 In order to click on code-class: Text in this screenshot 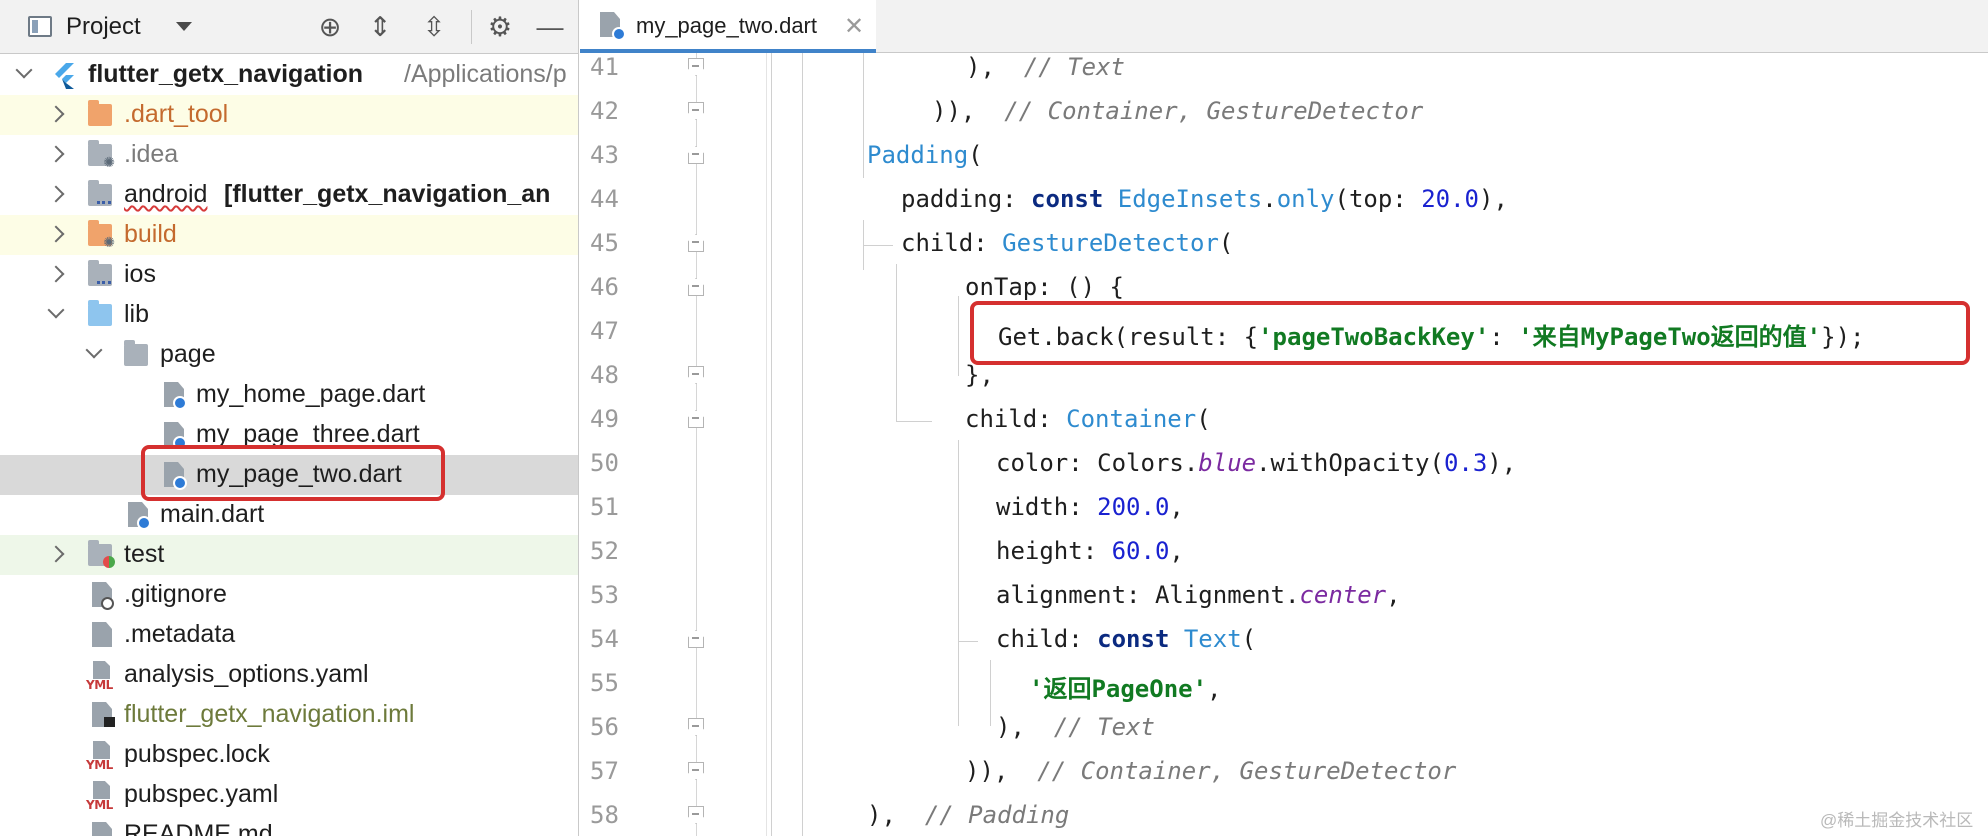, I will do `click(1212, 639)`.